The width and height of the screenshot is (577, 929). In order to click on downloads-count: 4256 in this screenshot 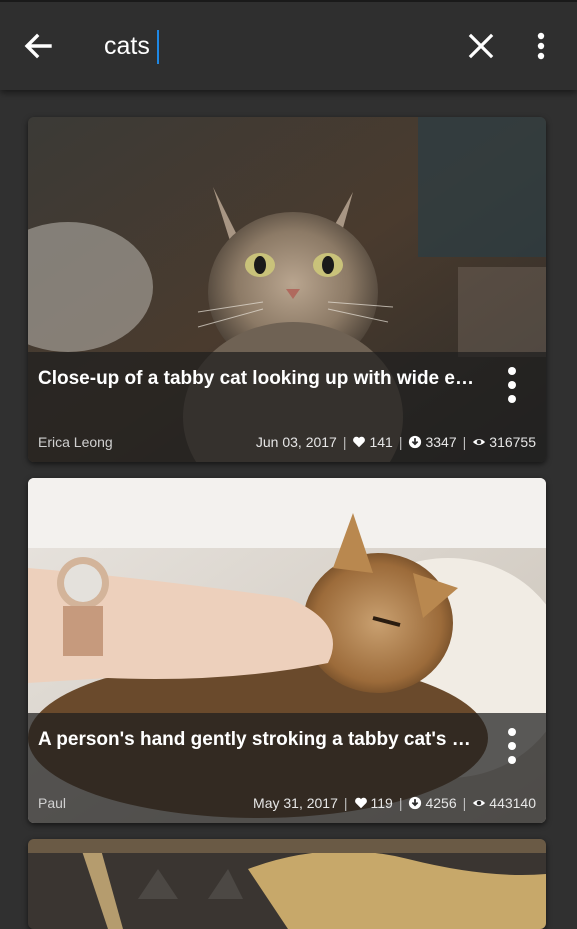, I will do `click(441, 803)`.